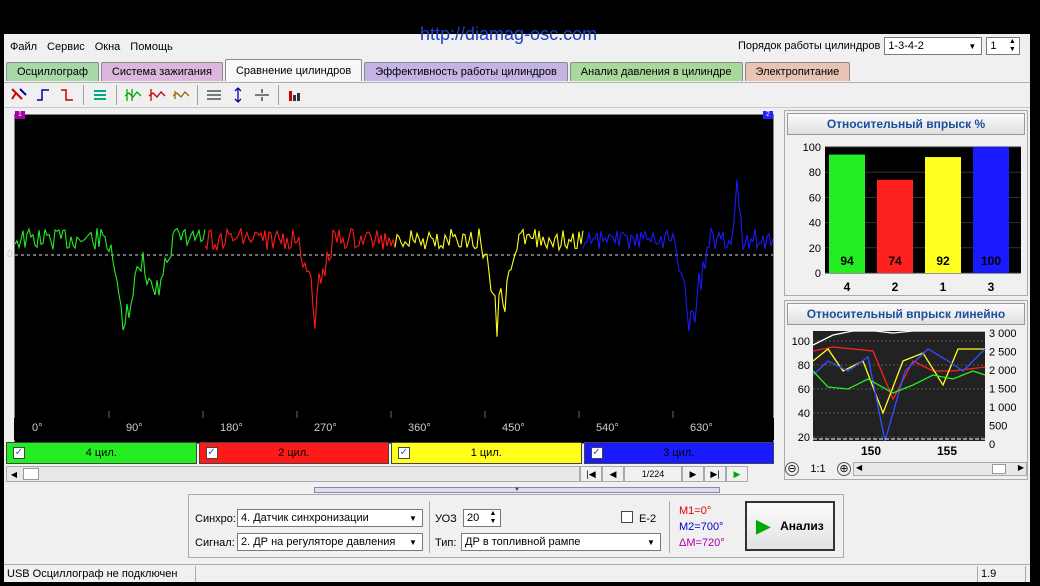 This screenshot has height=586, width=1040. Describe the element at coordinates (108, 47) in the screenshot. I see `menu-windows: Окна` at that location.